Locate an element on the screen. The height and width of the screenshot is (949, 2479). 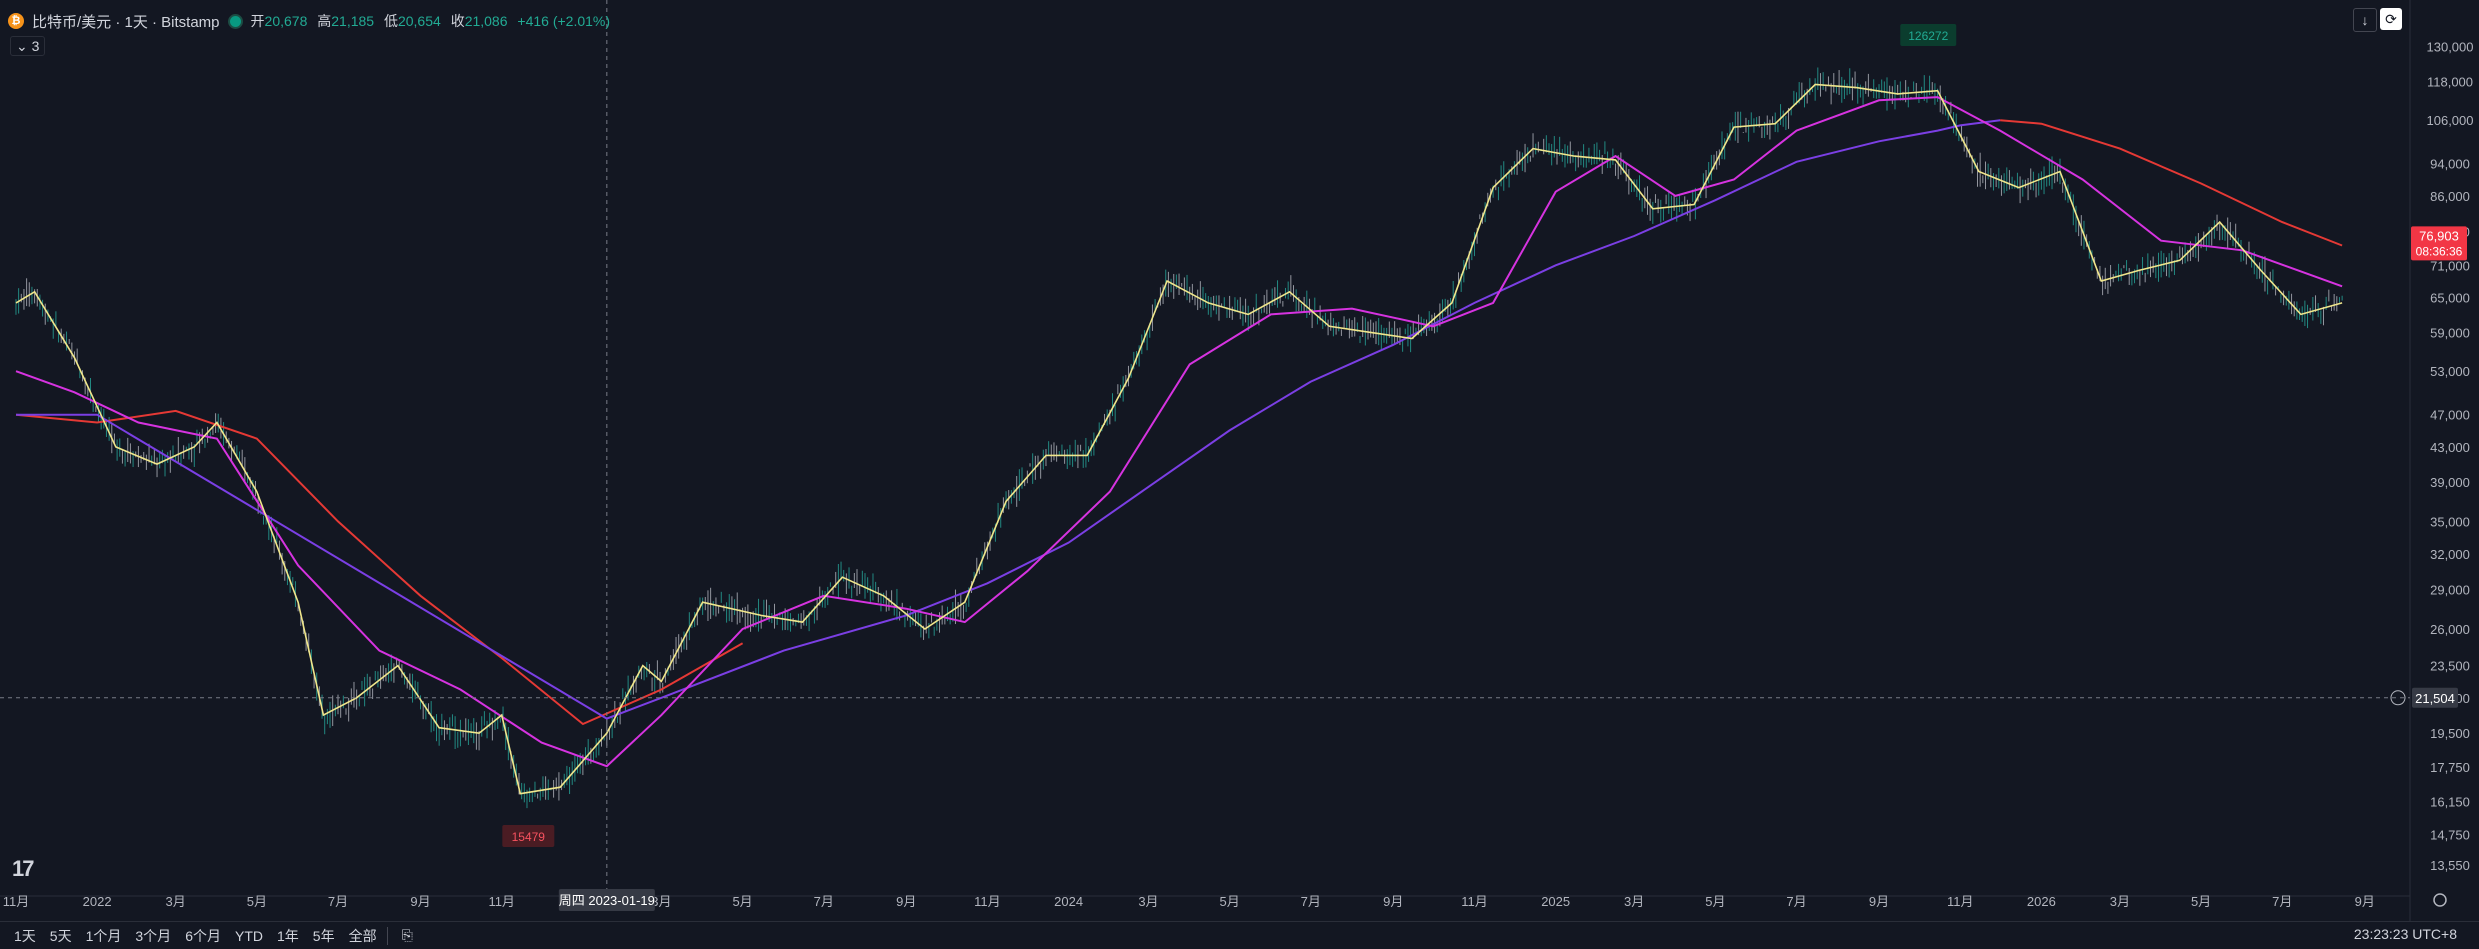
open-label: 开 is located at coordinates (257, 21).